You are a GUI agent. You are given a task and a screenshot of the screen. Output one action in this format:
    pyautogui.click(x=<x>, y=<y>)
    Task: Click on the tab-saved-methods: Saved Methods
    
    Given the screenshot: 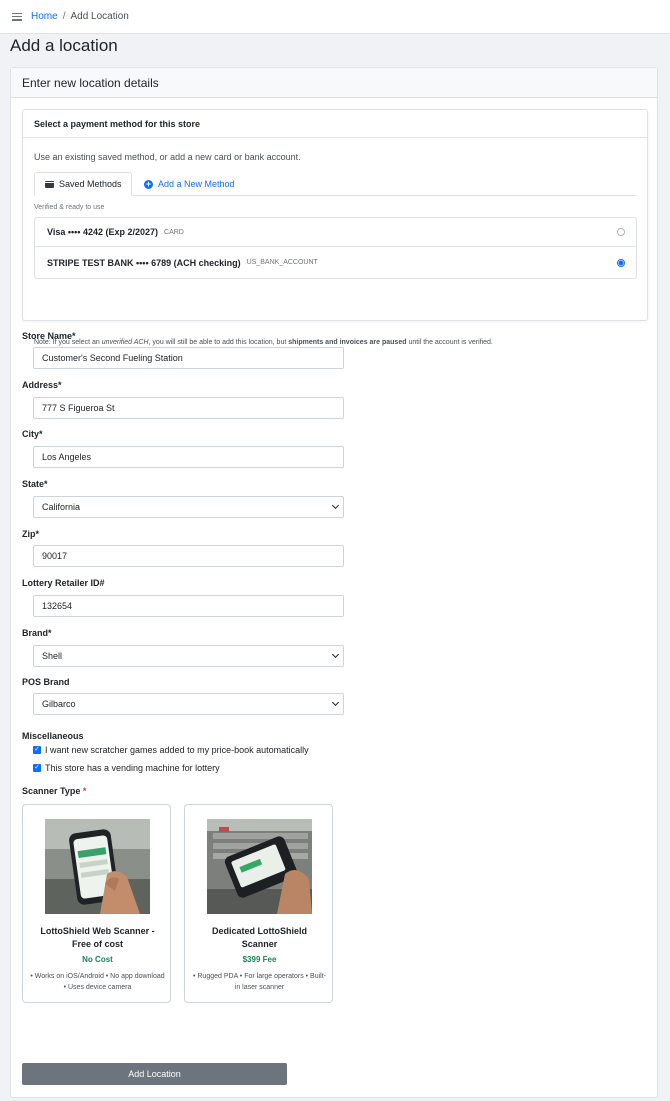 What is the action you would take?
    pyautogui.click(x=83, y=184)
    